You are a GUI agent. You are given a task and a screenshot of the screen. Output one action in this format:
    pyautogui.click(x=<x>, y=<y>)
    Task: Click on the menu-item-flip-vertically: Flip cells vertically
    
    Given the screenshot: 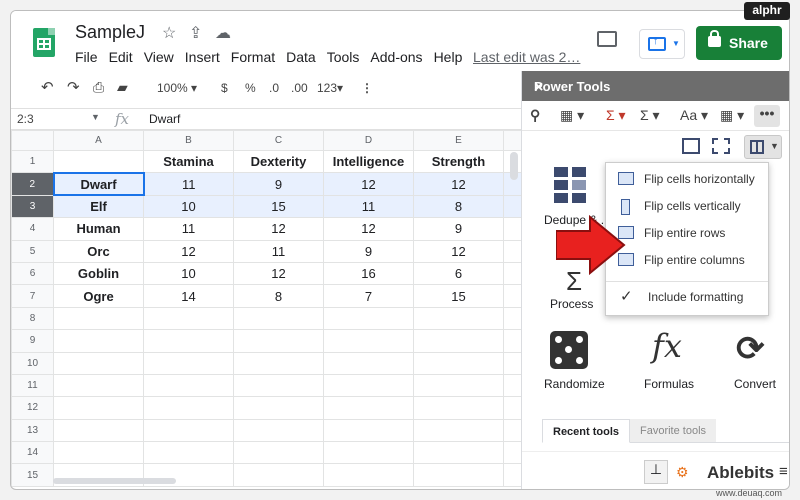 What is the action you would take?
    pyautogui.click(x=687, y=206)
    